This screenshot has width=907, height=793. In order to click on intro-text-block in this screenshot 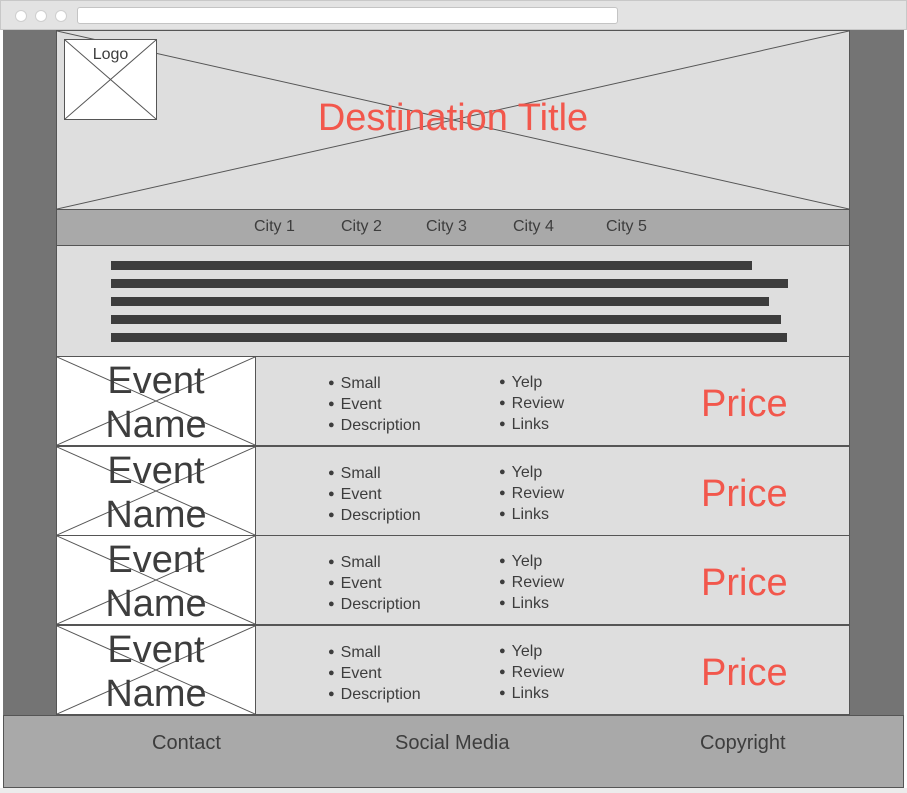, I will do `click(453, 301)`.